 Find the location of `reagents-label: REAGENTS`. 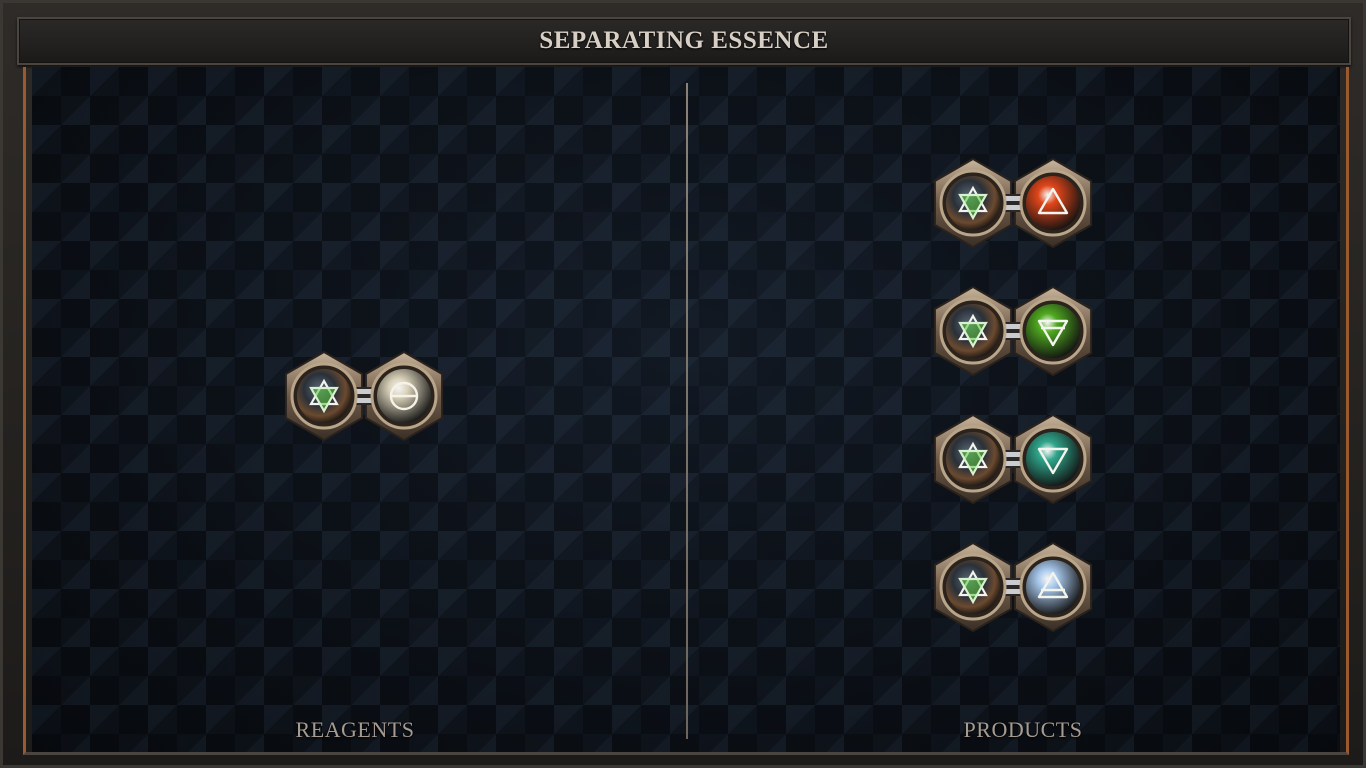

reagents-label: REAGENTS is located at coordinates (355, 729).